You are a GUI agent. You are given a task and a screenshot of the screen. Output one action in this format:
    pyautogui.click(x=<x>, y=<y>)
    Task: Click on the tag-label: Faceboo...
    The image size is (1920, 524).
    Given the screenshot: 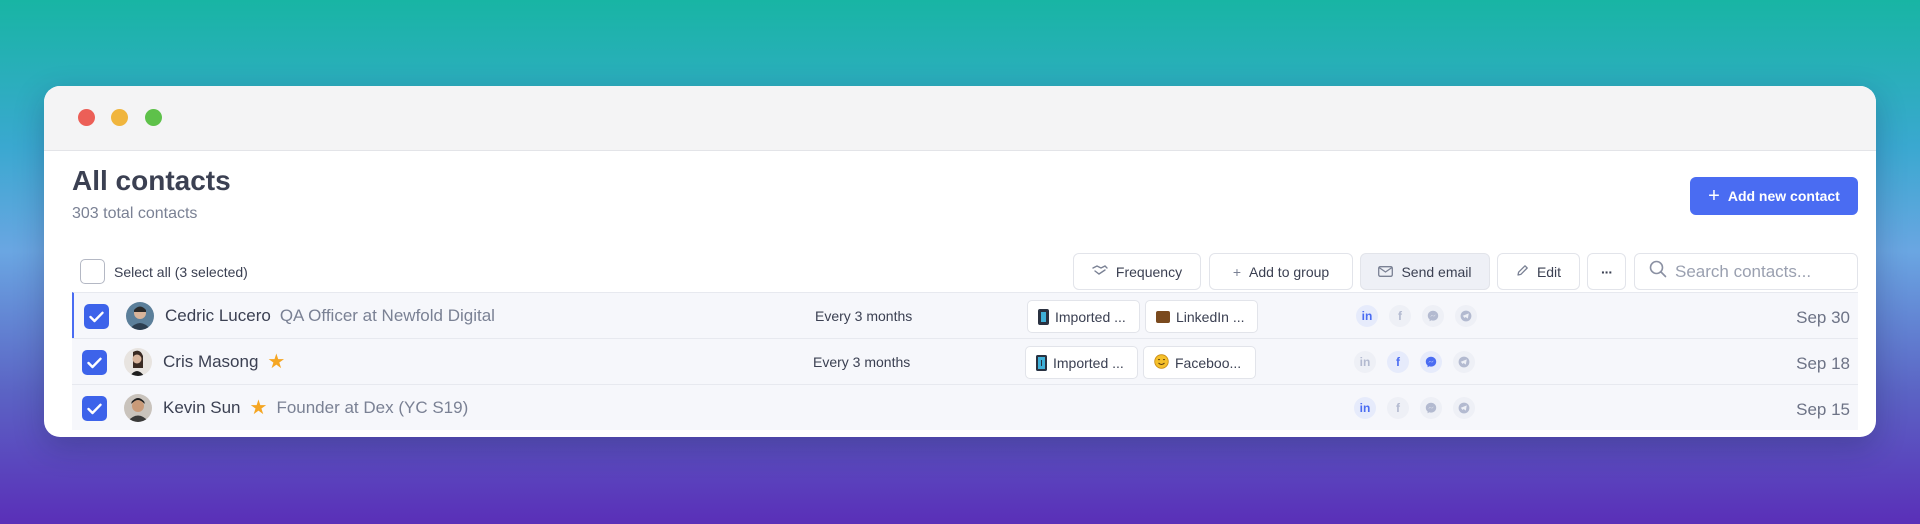 What is the action you would take?
    pyautogui.click(x=1208, y=362)
    